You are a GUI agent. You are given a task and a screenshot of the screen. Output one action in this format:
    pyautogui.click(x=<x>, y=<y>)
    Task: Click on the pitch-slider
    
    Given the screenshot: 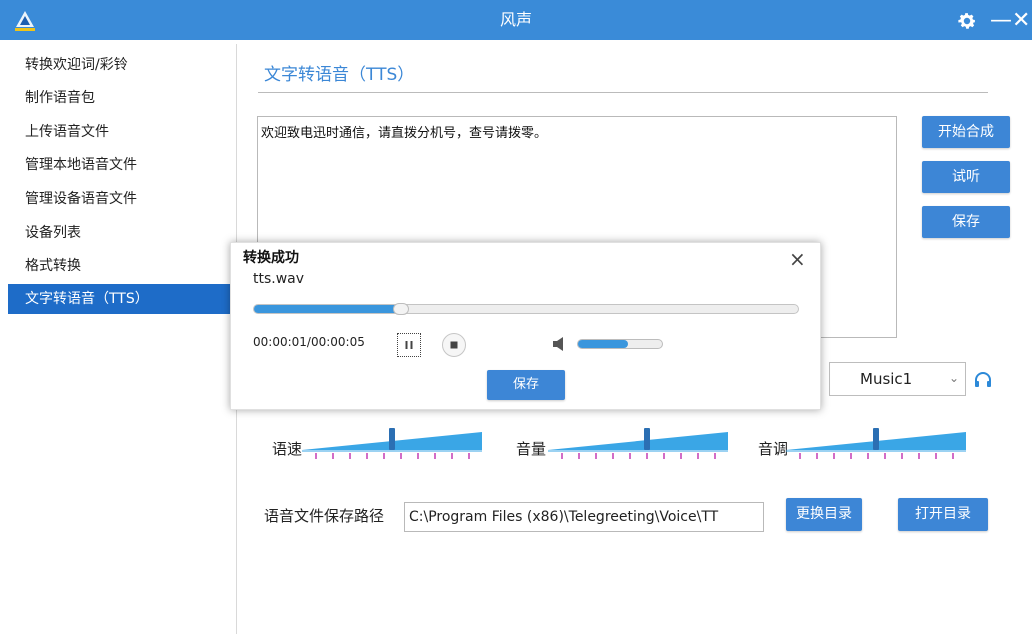 What is the action you would take?
    pyautogui.click(x=876, y=444)
    